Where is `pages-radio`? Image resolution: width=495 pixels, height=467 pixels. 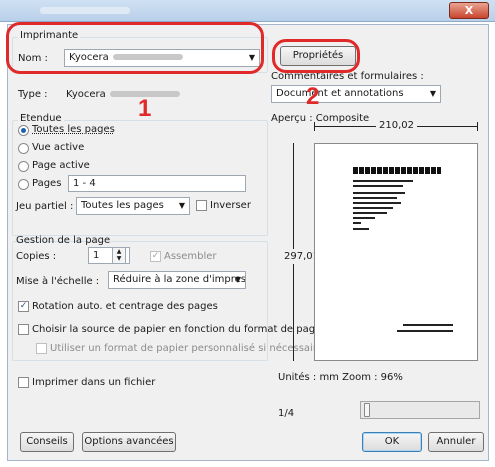
pages-radio is located at coordinates (23, 184).